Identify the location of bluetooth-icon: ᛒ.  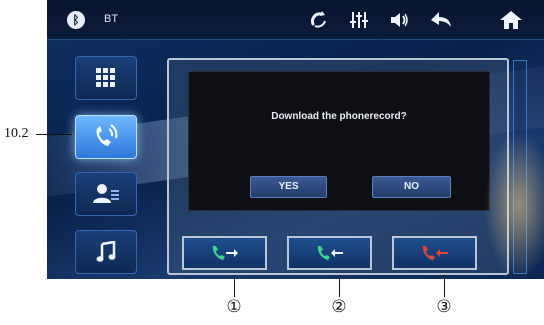
(76, 20).